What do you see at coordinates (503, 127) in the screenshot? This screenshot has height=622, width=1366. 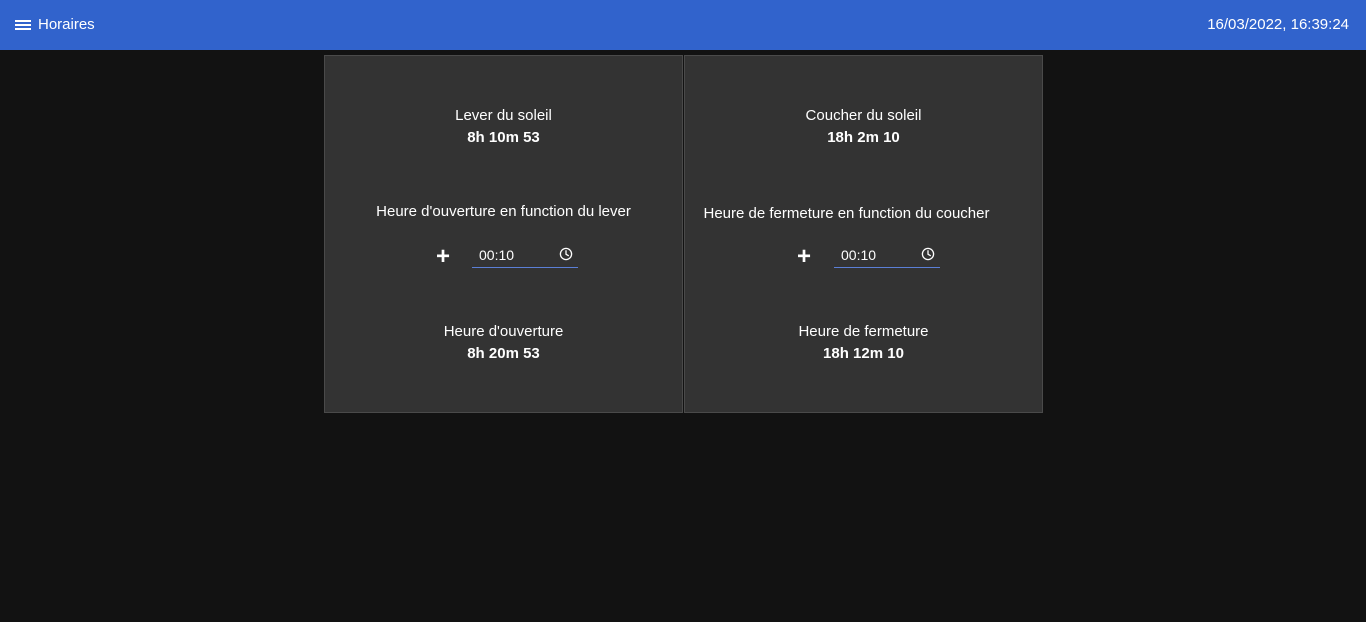 I see `sunrise-block: Lever du soleil 8h 10m 53` at bounding box center [503, 127].